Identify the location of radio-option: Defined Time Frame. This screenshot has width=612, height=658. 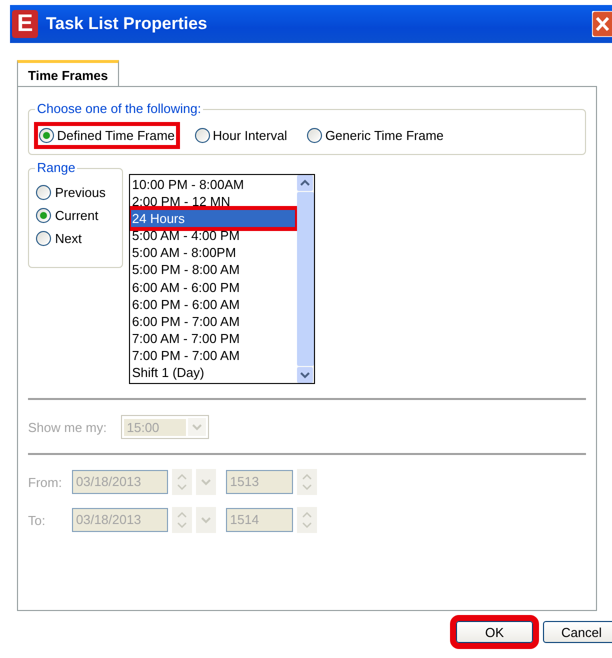
(107, 135).